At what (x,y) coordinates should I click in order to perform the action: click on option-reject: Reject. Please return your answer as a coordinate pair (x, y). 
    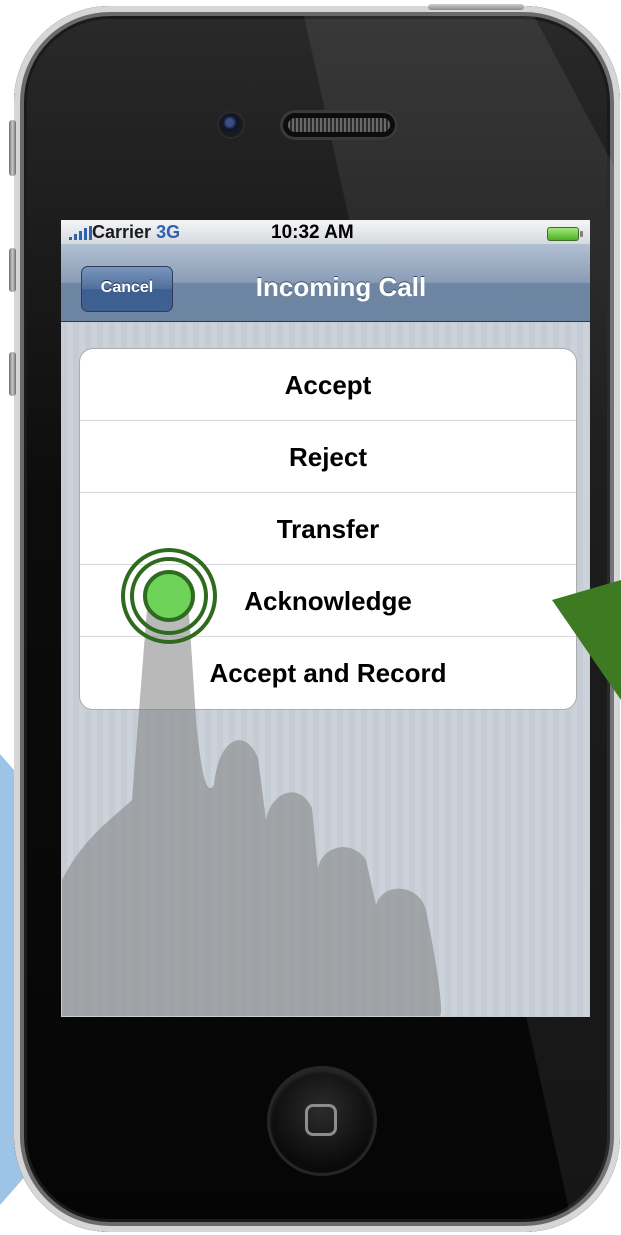
    Looking at the image, I should click on (328, 457).